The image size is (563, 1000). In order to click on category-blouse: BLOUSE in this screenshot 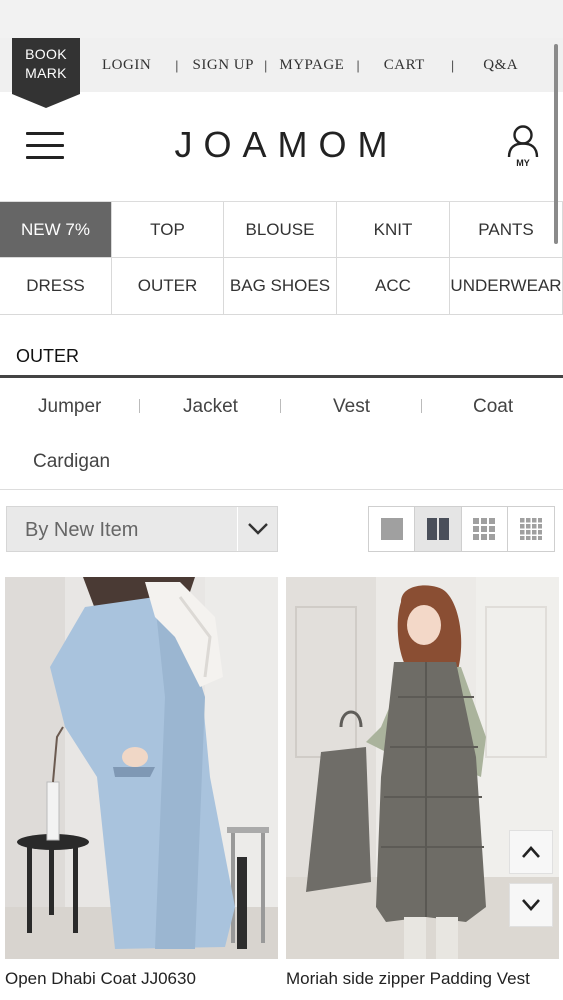, I will do `click(280, 230)`.